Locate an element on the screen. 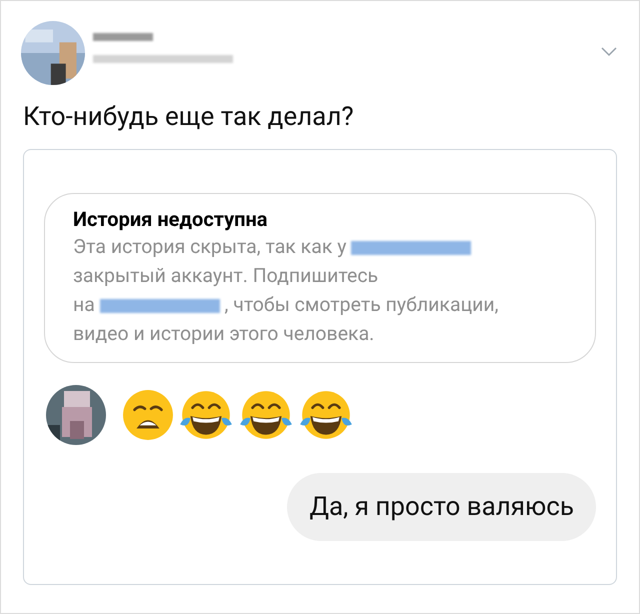  notice-title: История недоступна is located at coordinates (170, 219).